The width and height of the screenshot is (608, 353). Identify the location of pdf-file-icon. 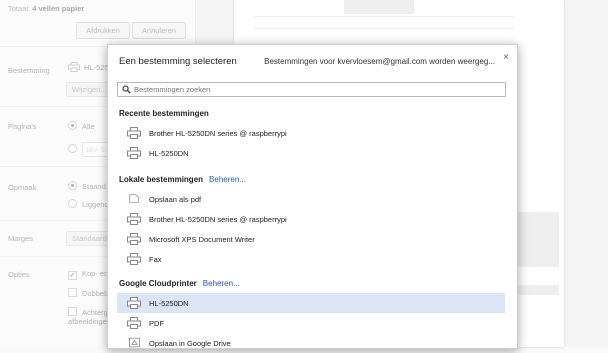
(134, 198).